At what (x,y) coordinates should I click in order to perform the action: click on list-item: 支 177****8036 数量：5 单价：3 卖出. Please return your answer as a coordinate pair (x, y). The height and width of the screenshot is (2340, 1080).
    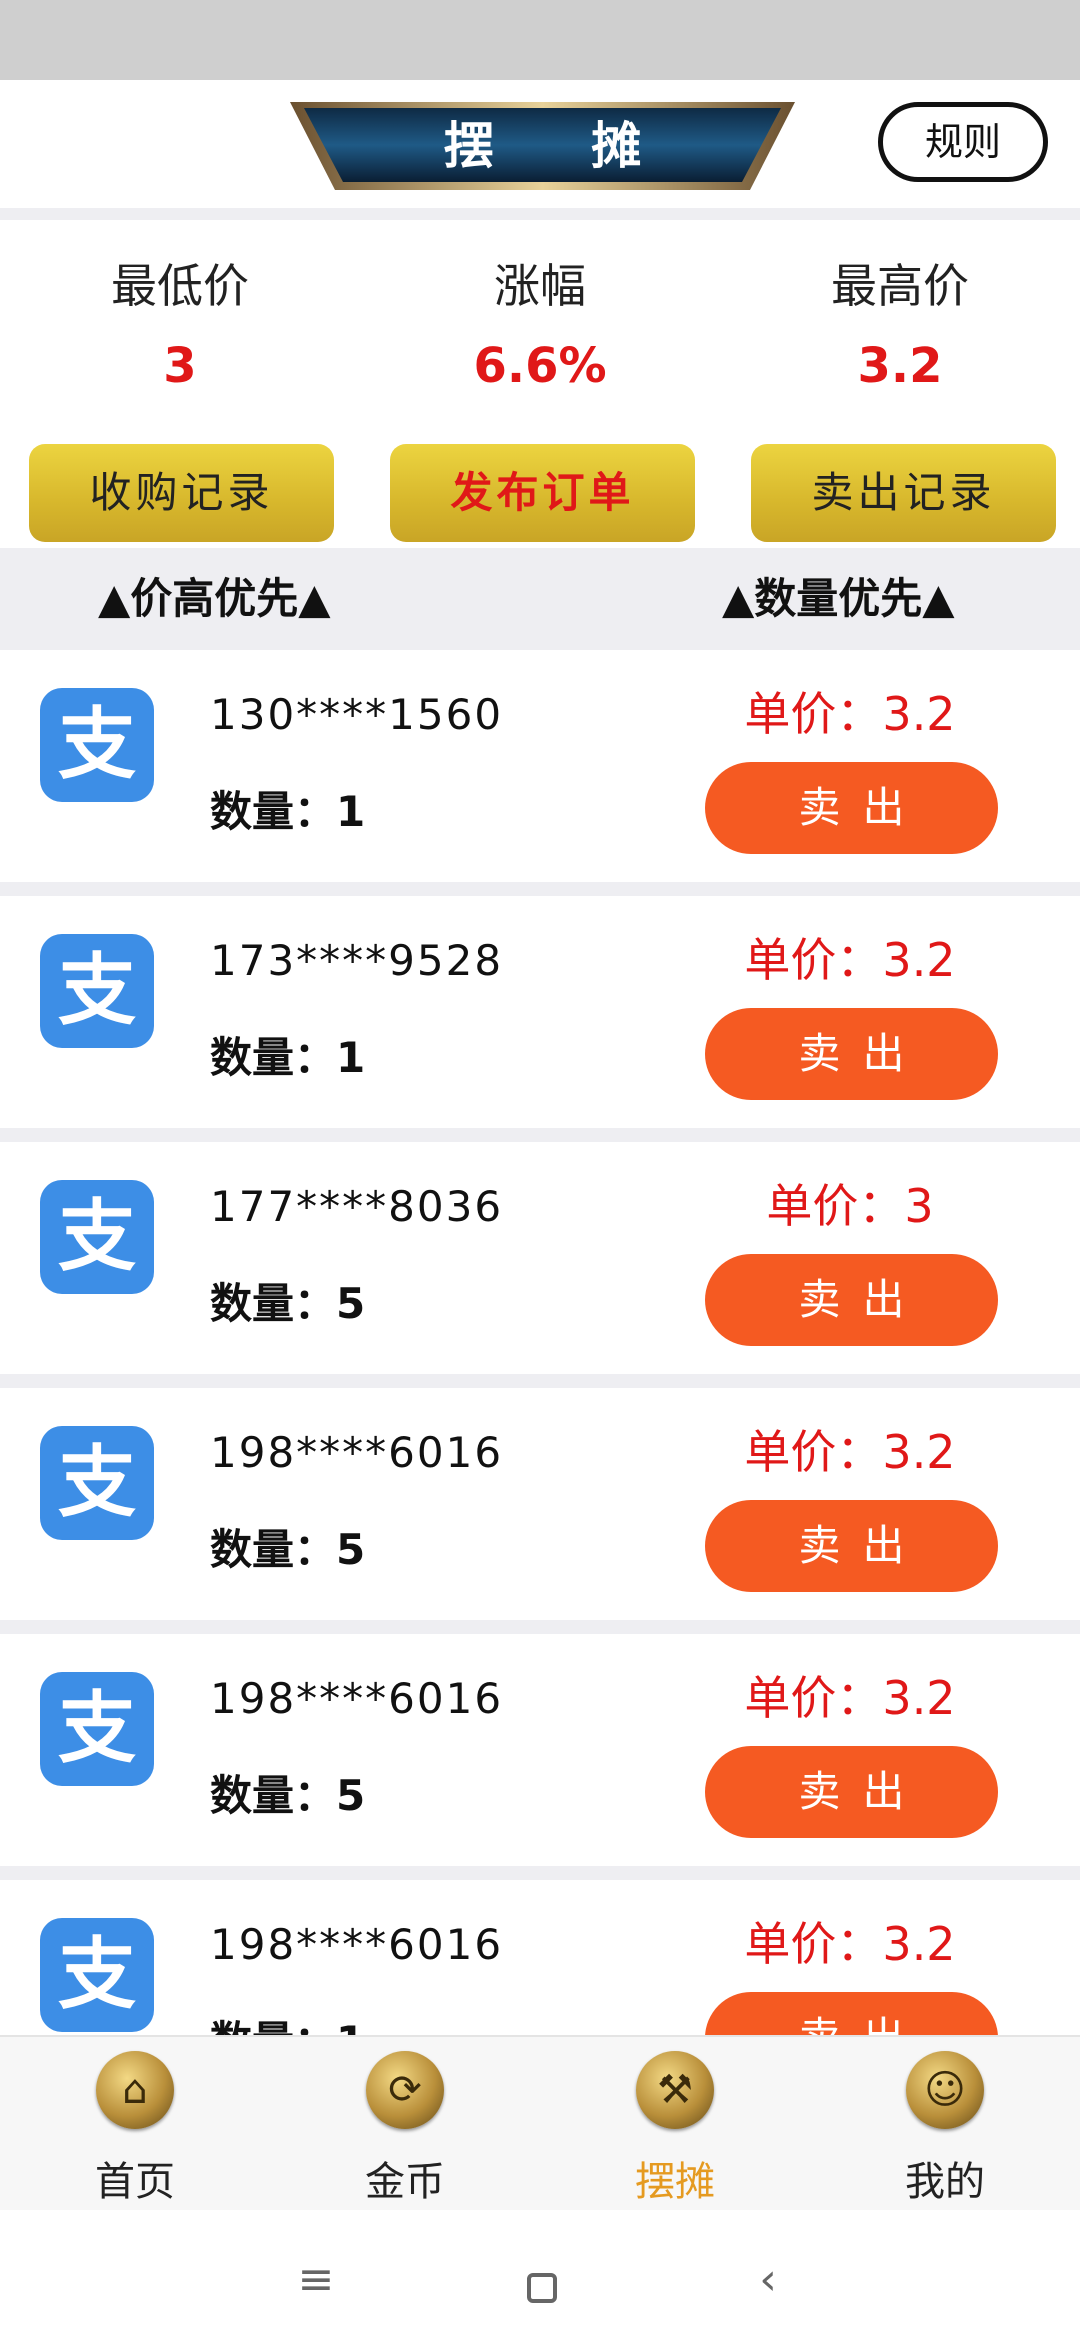
    Looking at the image, I should click on (540, 1258).